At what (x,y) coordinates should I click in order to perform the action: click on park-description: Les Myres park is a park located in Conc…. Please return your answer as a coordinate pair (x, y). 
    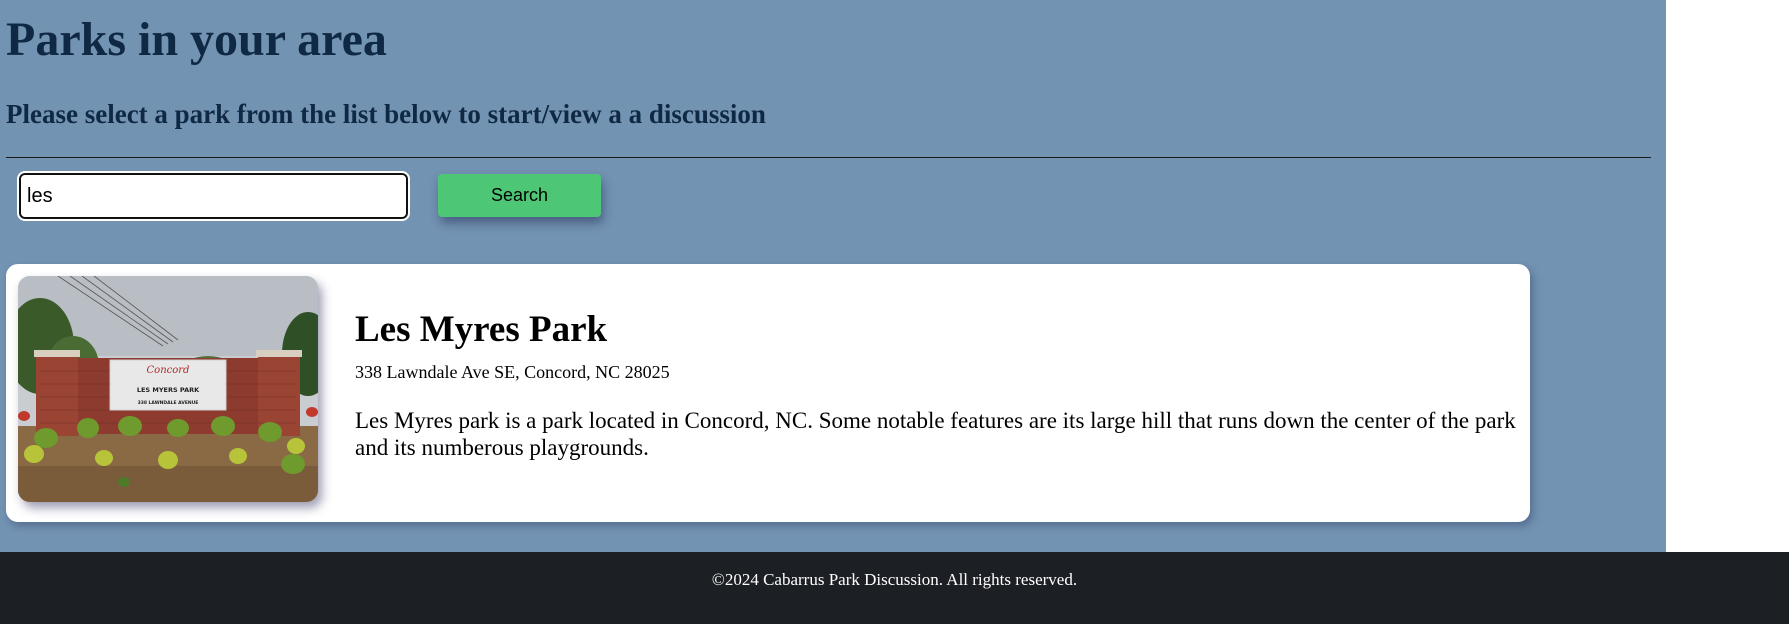
    Looking at the image, I should click on (935, 434).